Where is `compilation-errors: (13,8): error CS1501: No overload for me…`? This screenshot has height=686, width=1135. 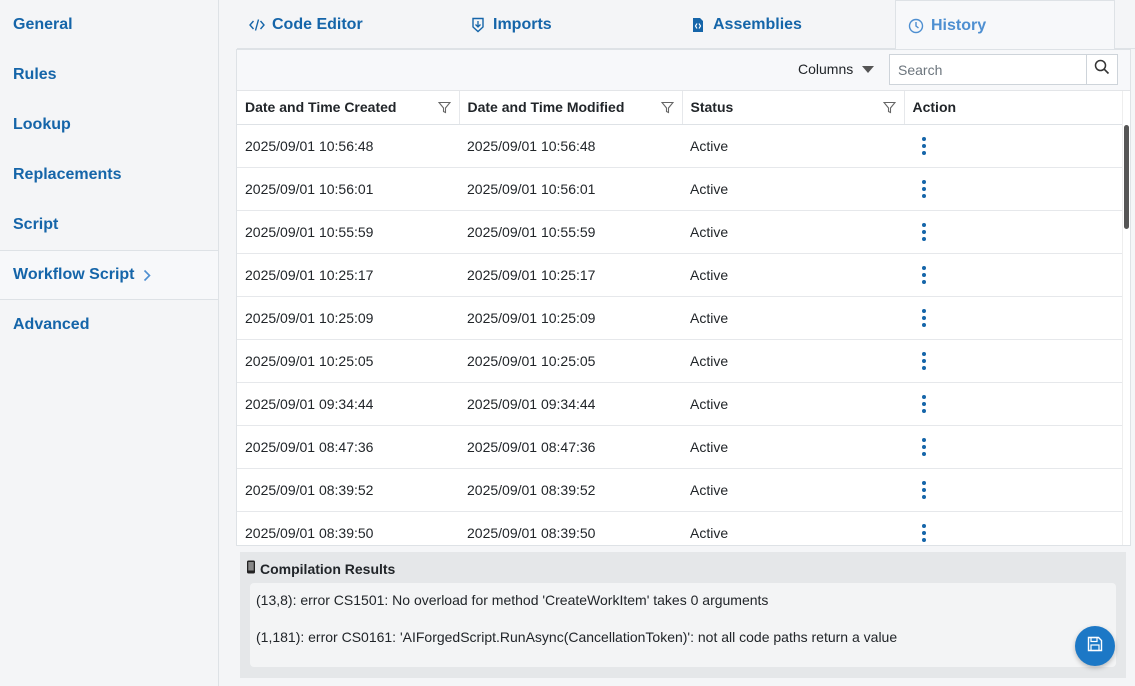 compilation-errors: (13,8): error CS1501: No overload for me… is located at coordinates (683, 625).